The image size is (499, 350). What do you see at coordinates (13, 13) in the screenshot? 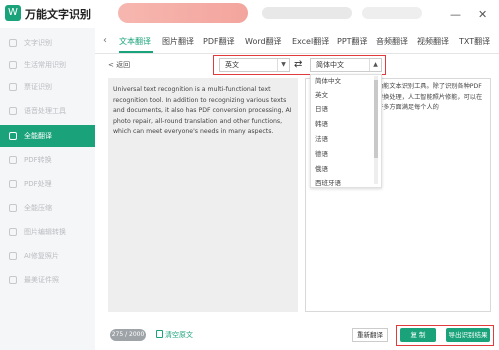
I see `app-logo: W` at bounding box center [13, 13].